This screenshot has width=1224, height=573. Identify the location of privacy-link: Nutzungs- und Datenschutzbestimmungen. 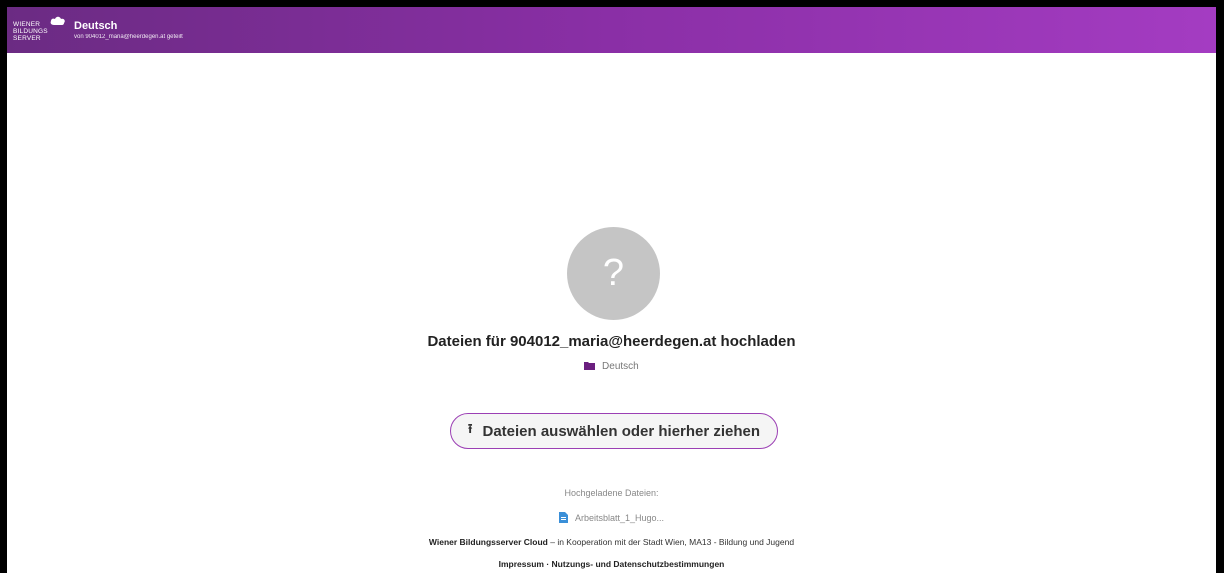
(638, 564).